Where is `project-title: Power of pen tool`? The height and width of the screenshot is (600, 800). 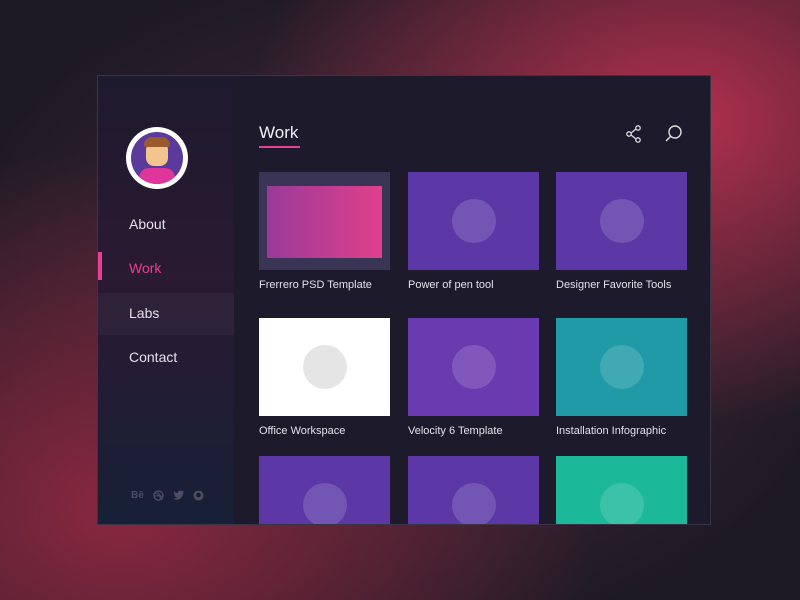 project-title: Power of pen tool is located at coordinates (451, 285).